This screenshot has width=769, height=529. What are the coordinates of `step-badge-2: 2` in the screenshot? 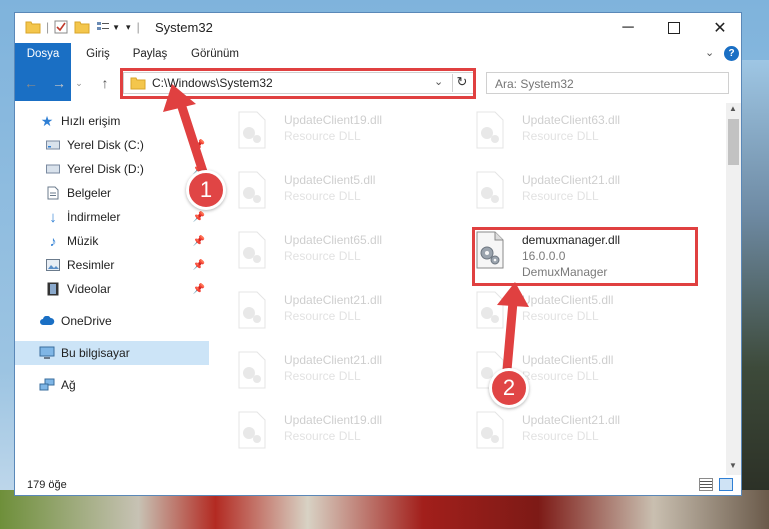 It's located at (509, 388).